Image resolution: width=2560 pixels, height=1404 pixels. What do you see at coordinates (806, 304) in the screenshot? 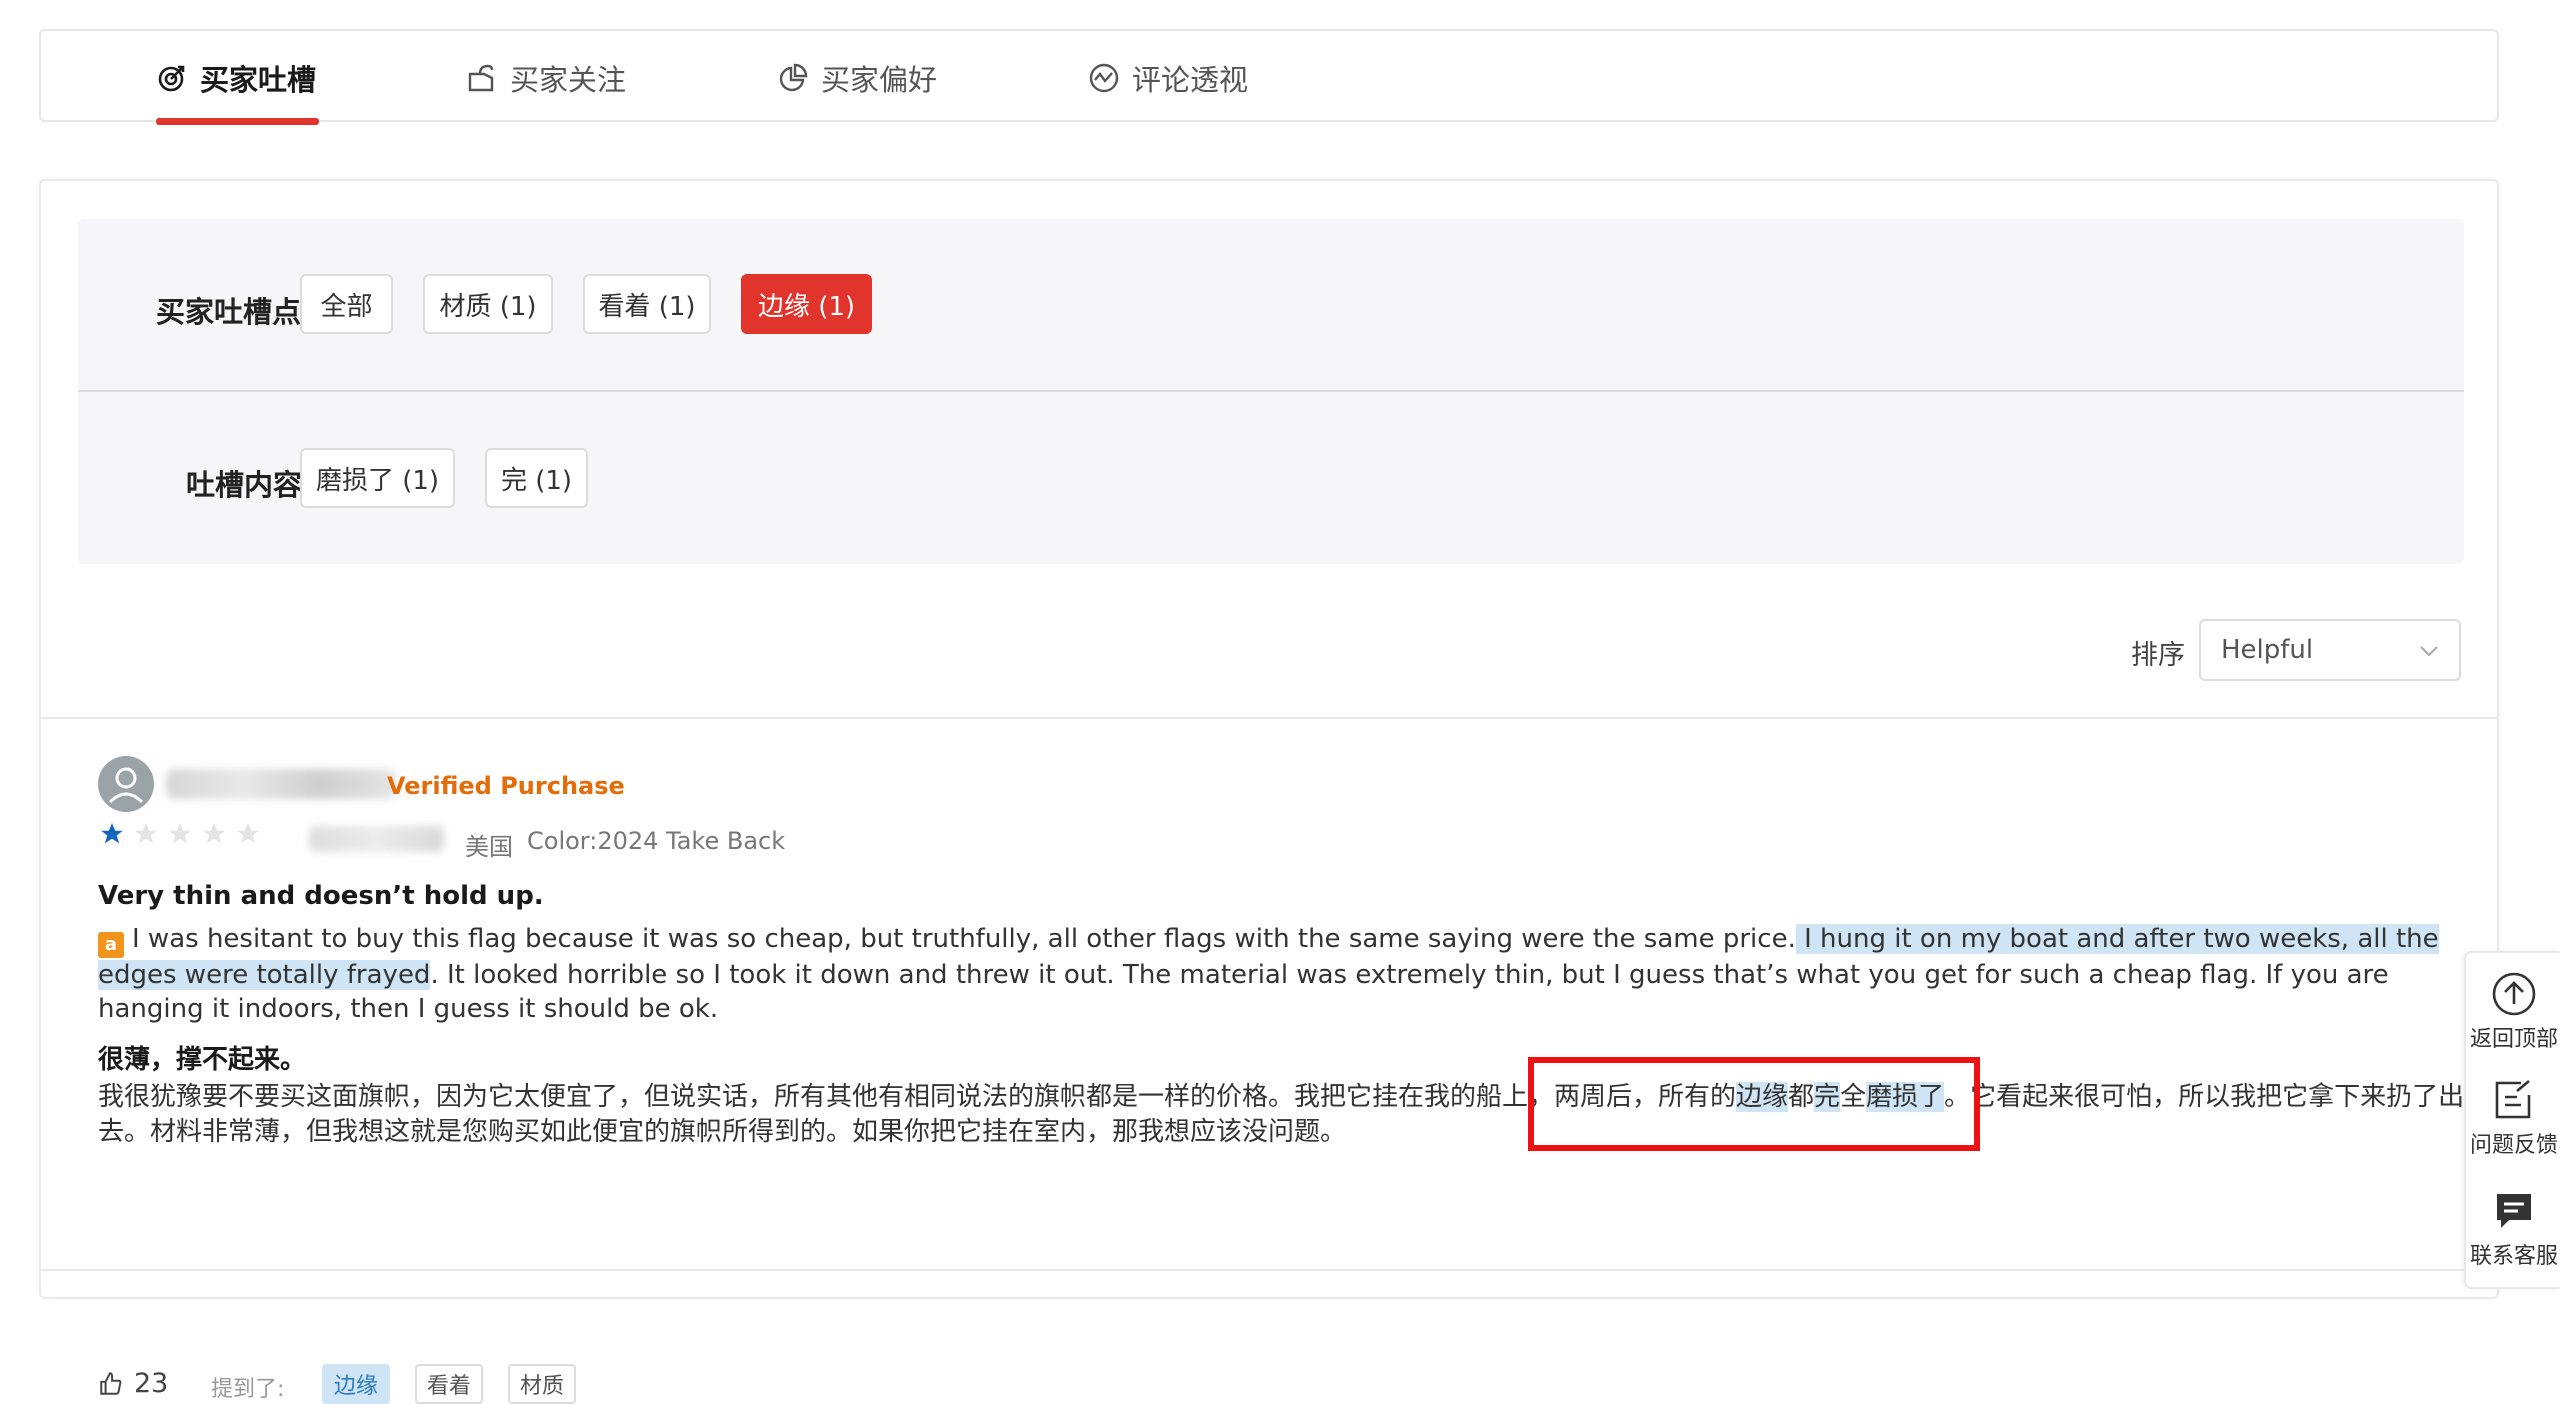
I see `filter-chip-edge: 边缘 (1)` at bounding box center [806, 304].